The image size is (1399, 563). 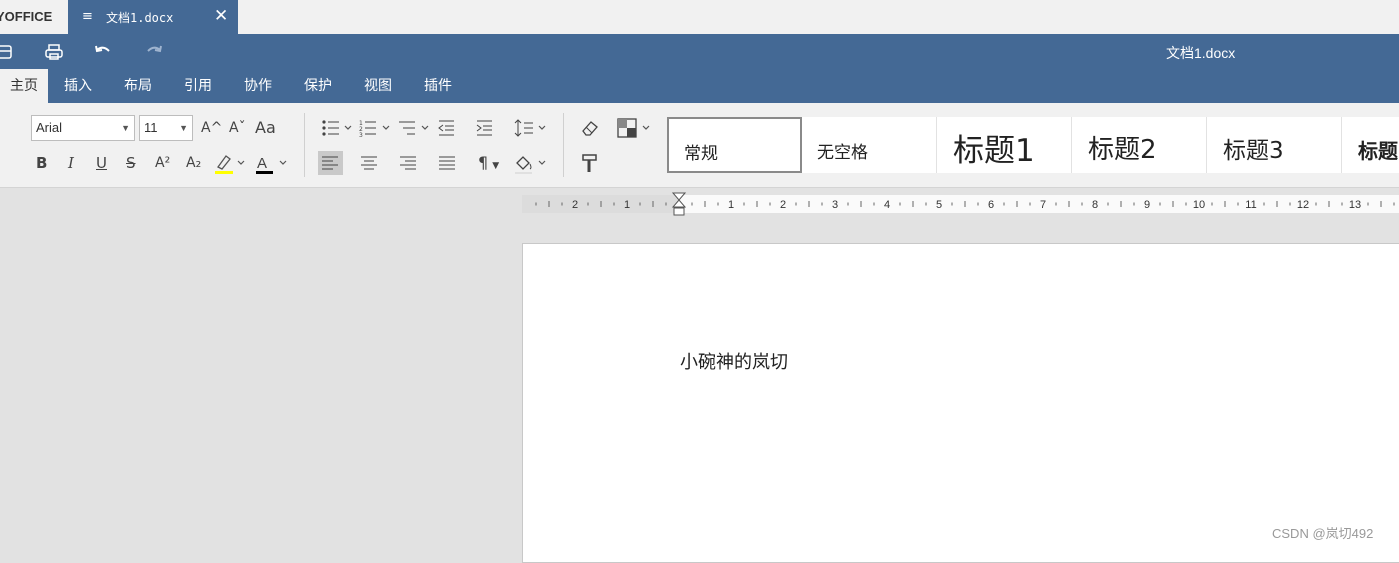 I want to click on strikethrough-button: S, so click(x=131, y=163).